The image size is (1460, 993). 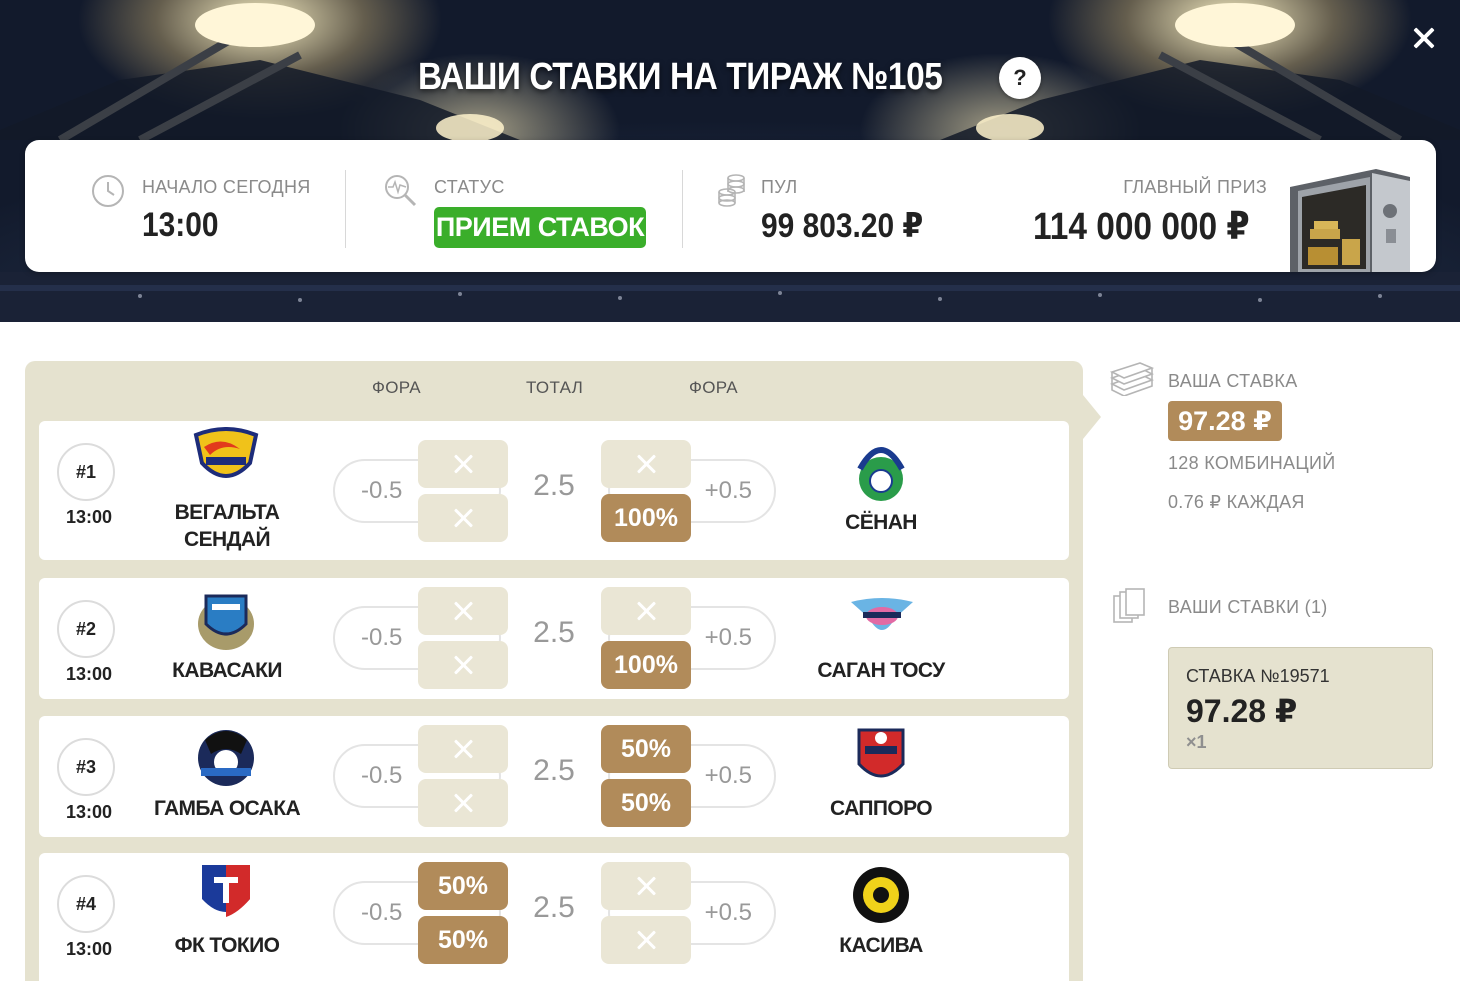 I want to click on home-team-name: КАВАСАКИ, so click(x=227, y=670).